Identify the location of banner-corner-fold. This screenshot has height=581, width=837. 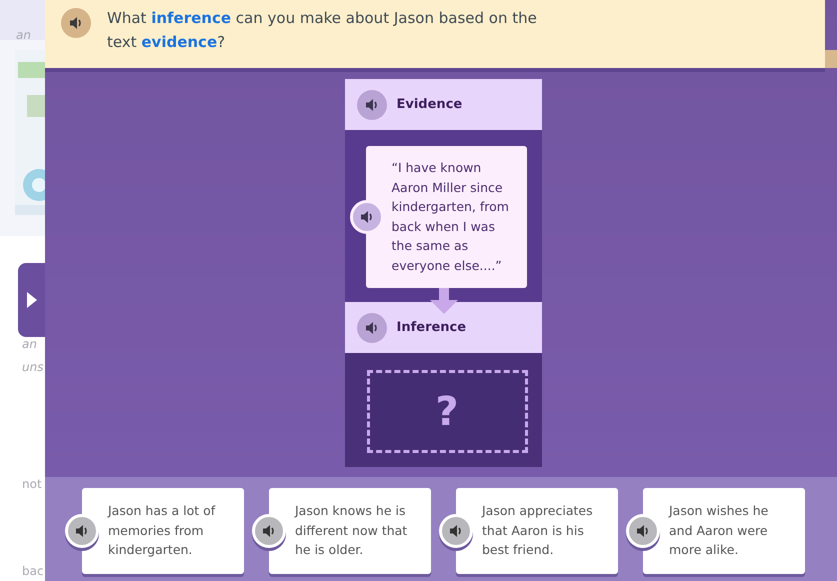
(831, 59).